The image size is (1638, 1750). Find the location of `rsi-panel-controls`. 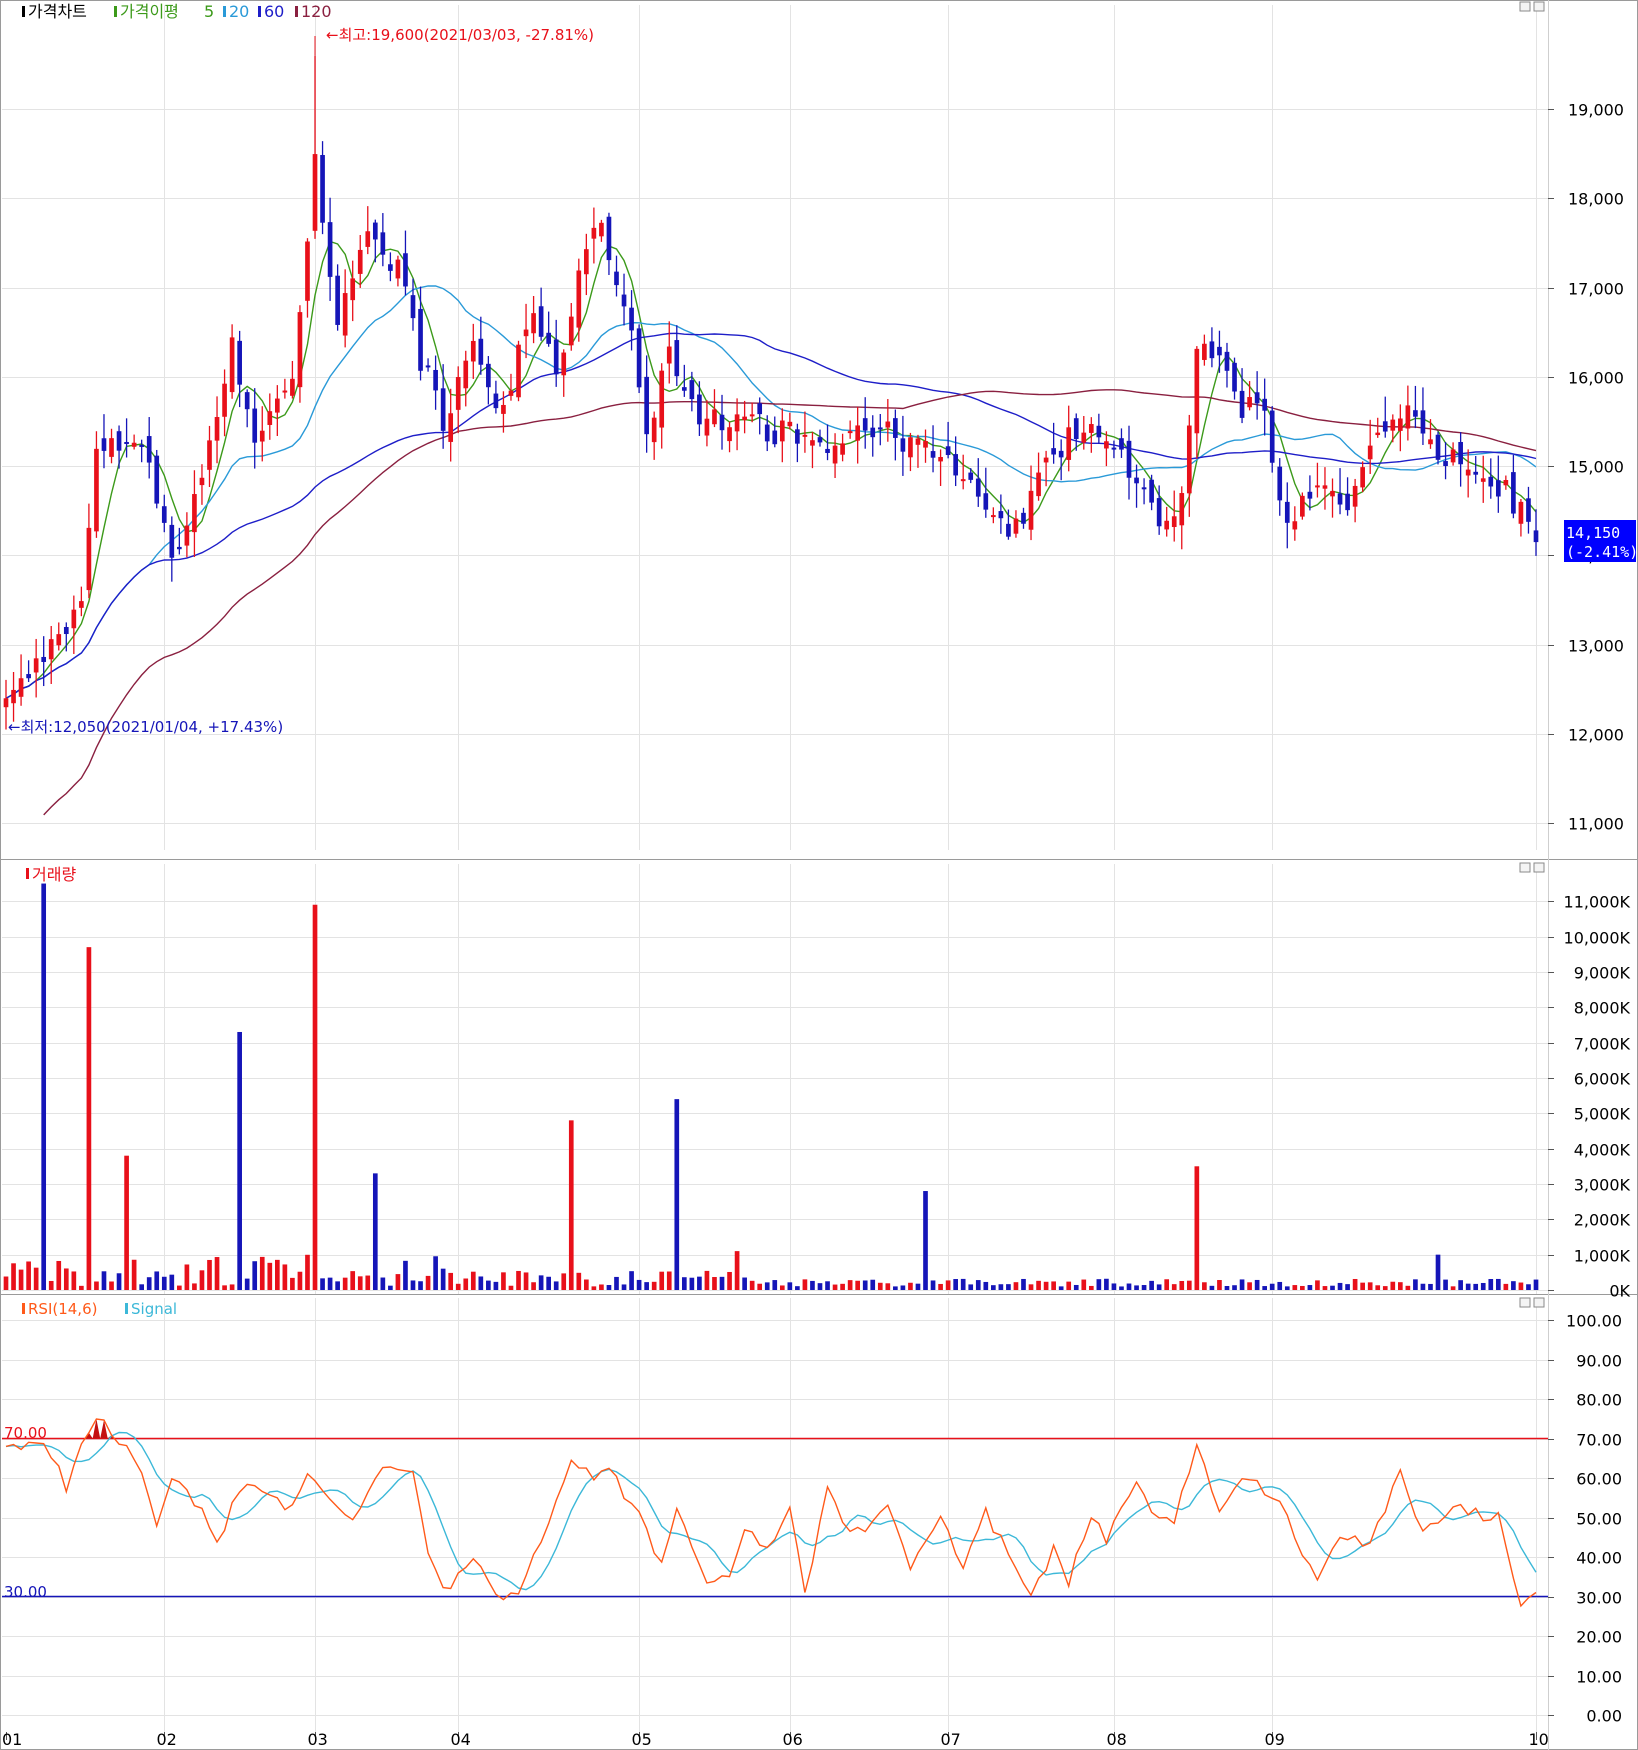

rsi-panel-controls is located at coordinates (1532, 1302).